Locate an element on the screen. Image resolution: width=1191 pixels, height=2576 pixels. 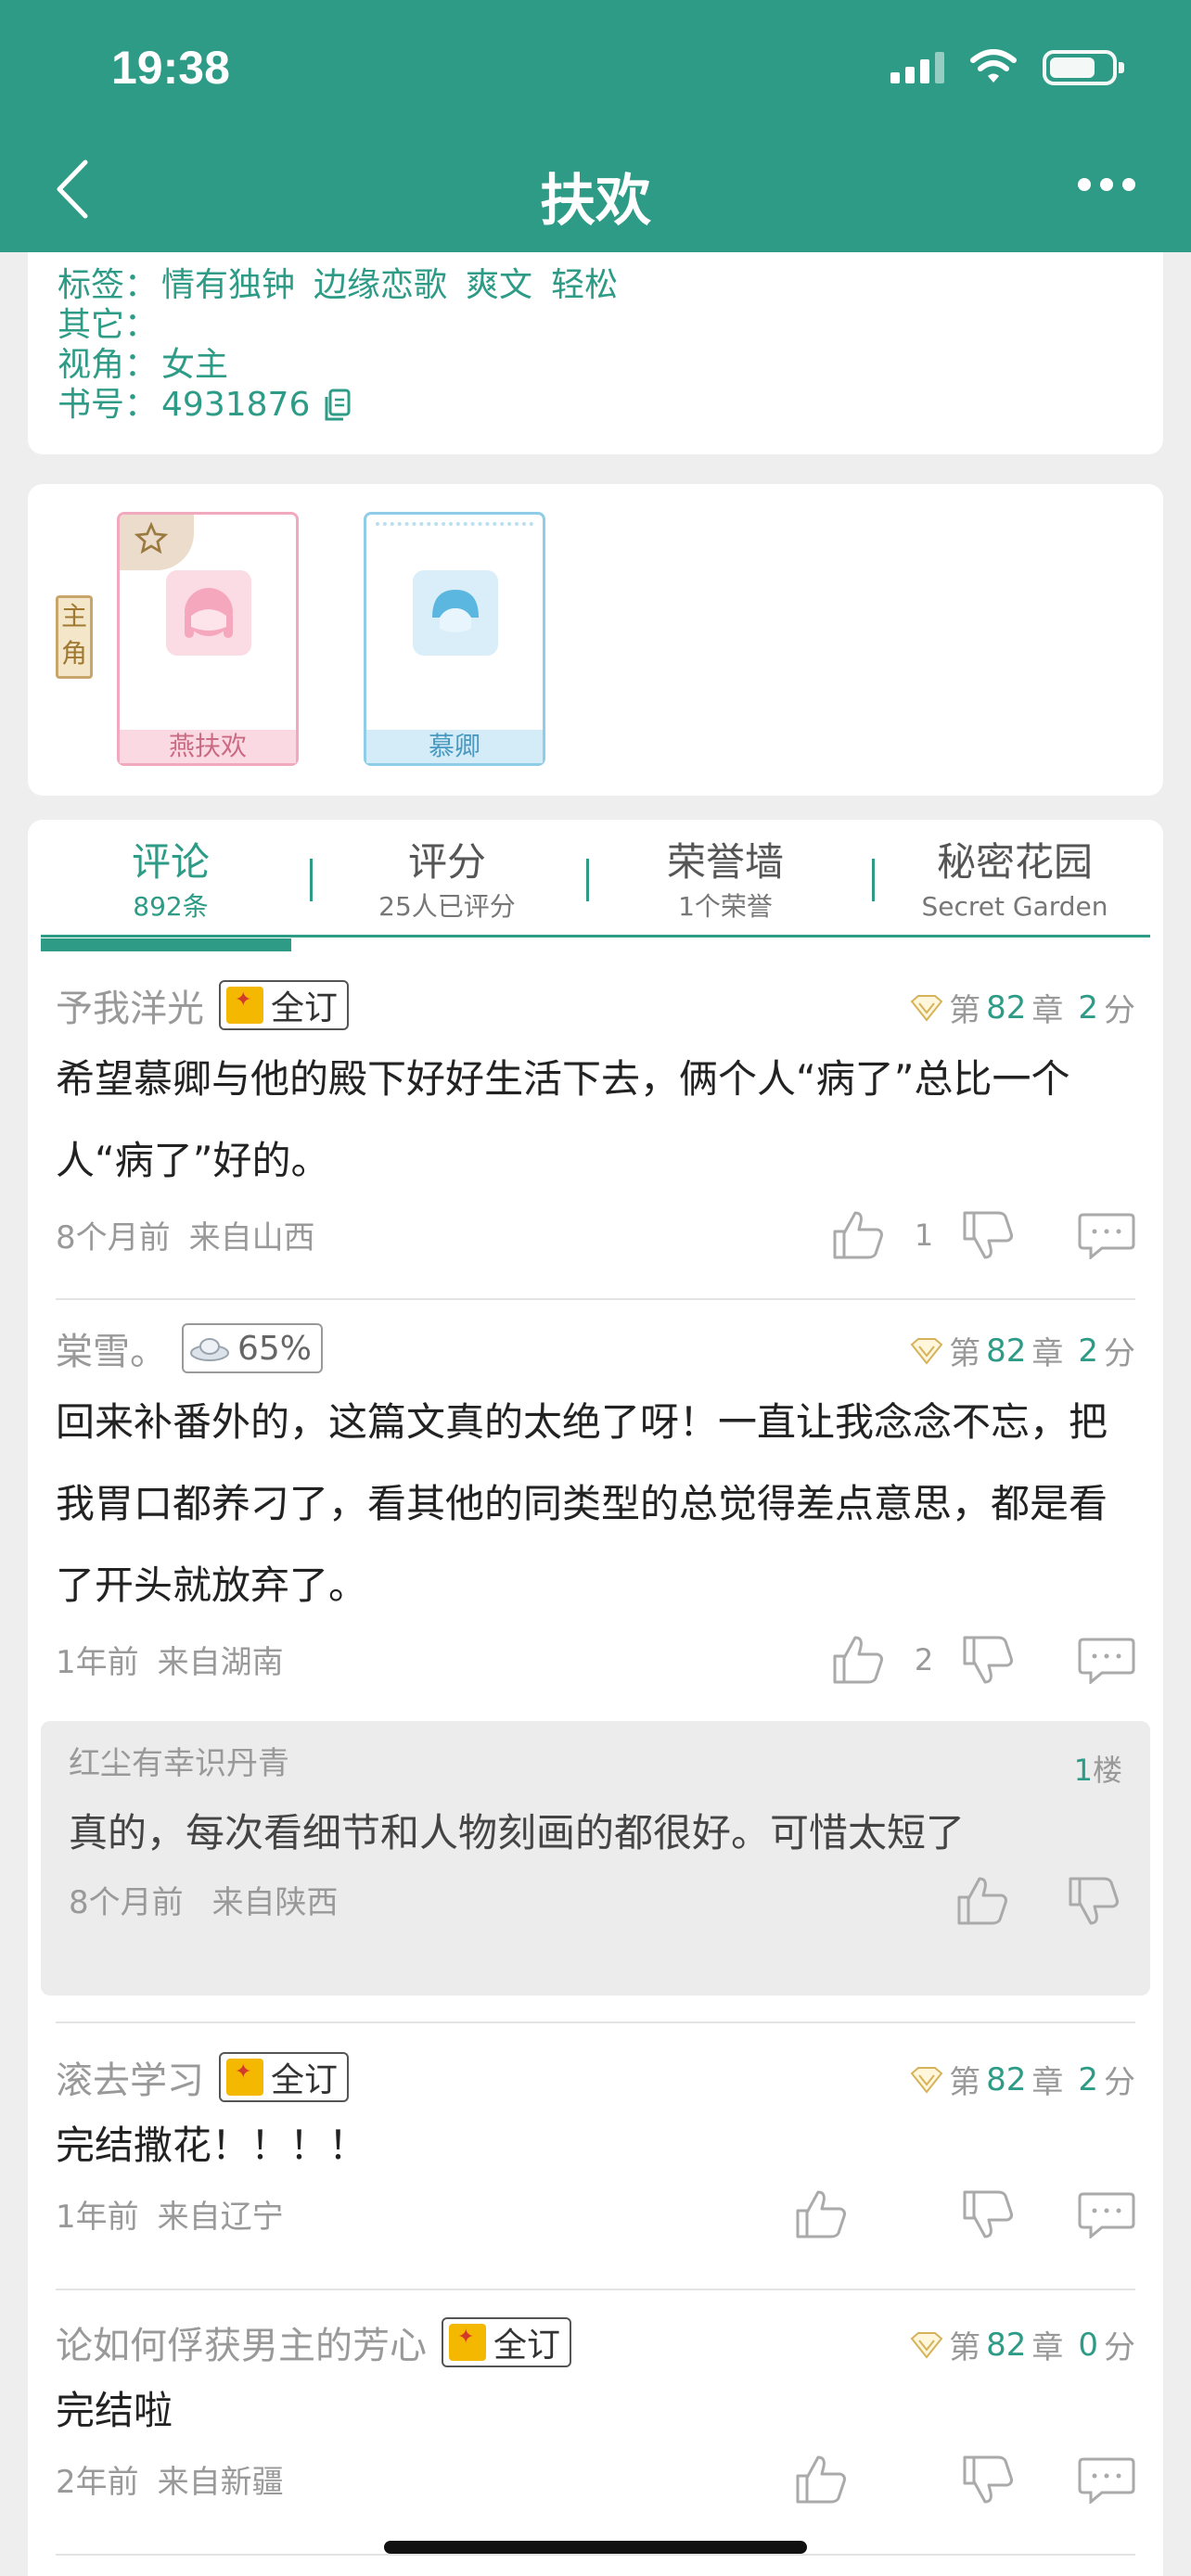
other-row: 其它： is located at coordinates (108, 324).